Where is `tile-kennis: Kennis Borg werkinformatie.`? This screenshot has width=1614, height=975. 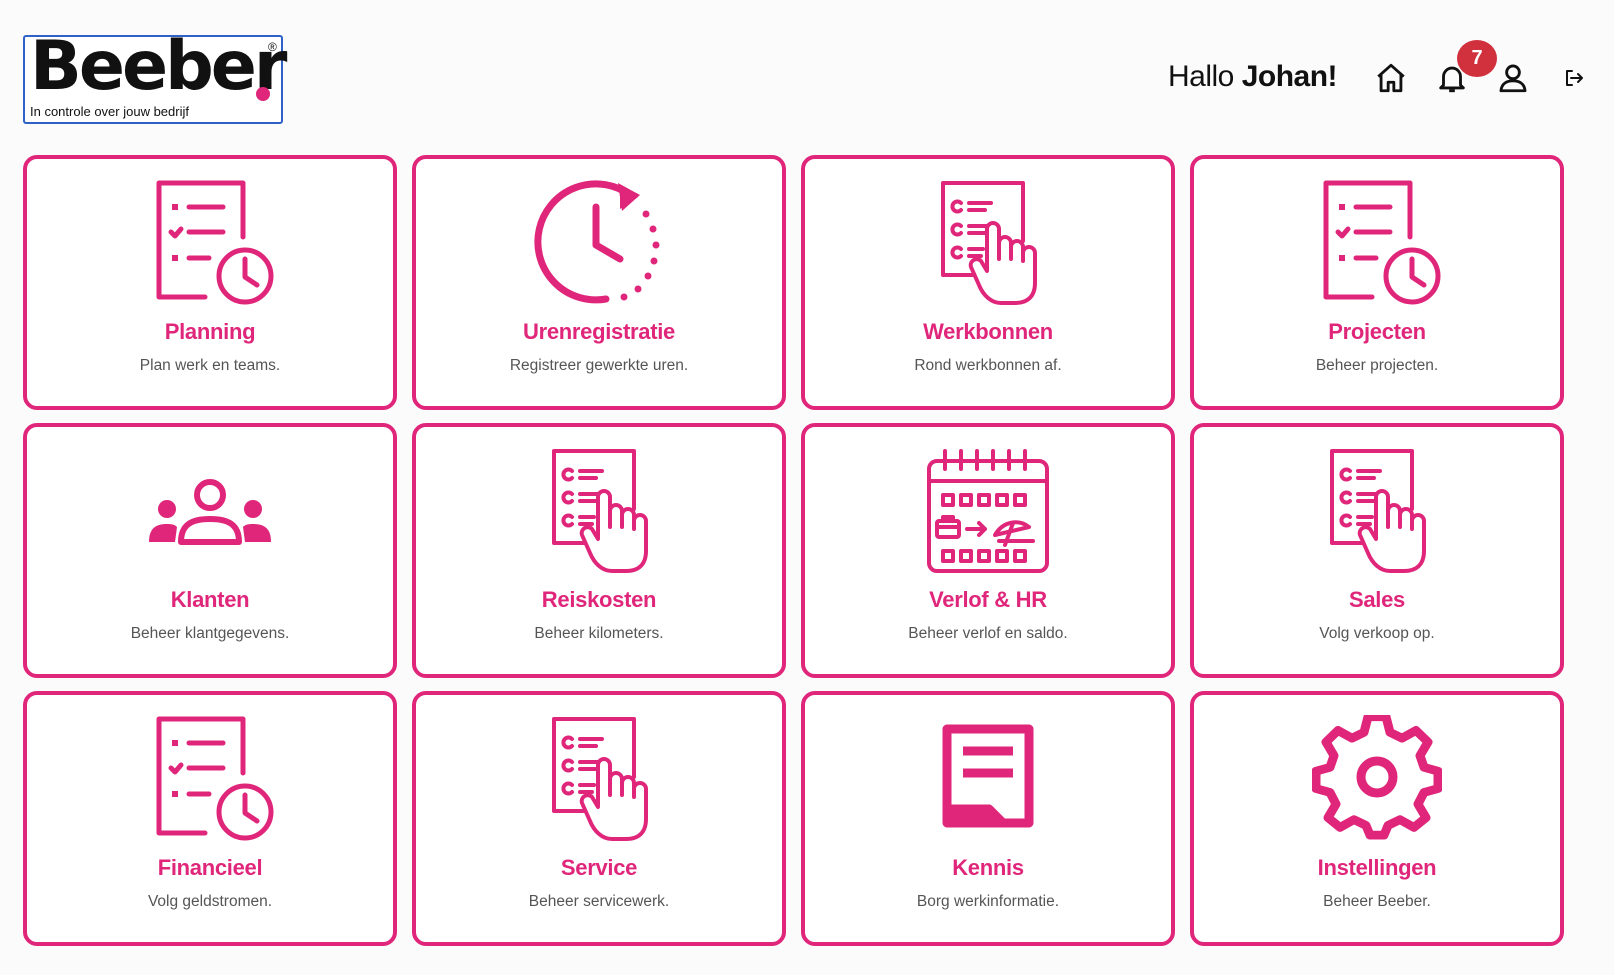 tile-kennis: Kennis Borg werkinformatie. is located at coordinates (988, 818).